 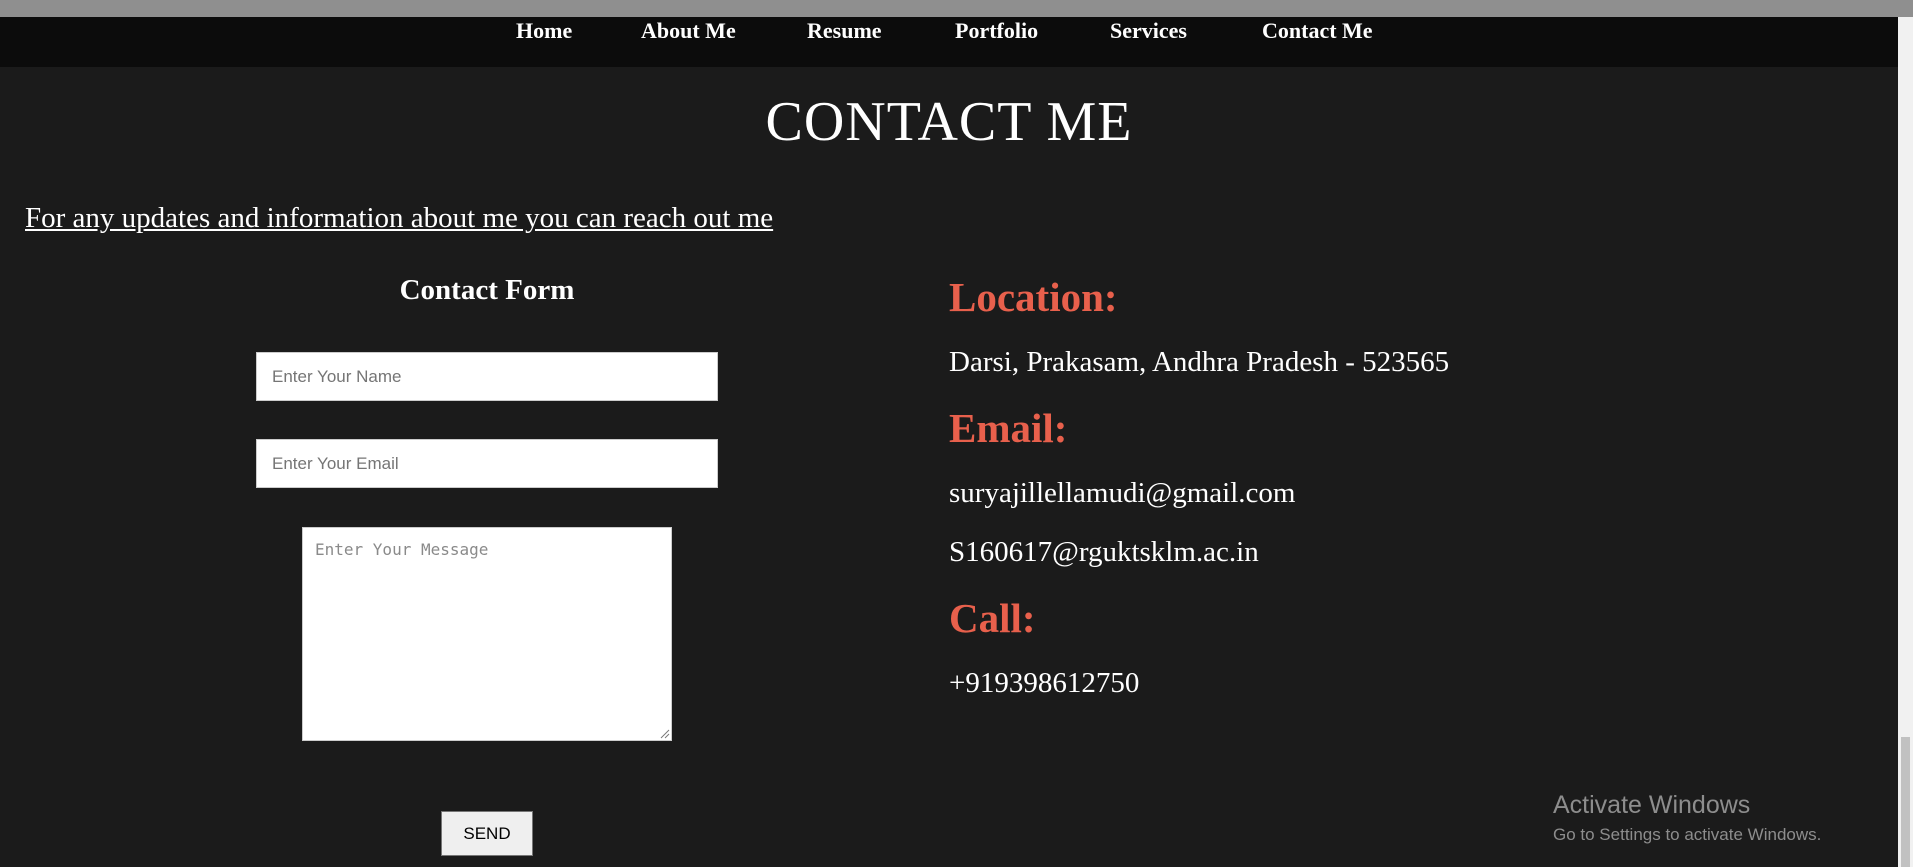 I want to click on email-input, so click(x=487, y=463).